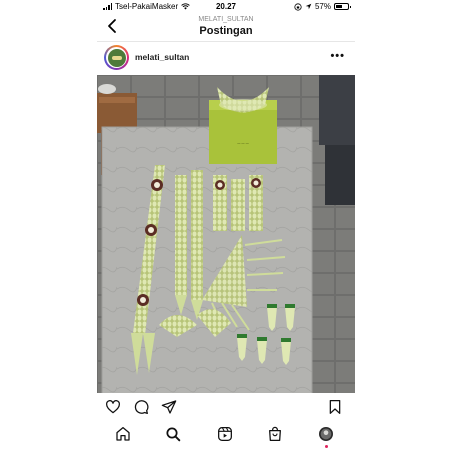  I want to click on notification-dot, so click(326, 446).